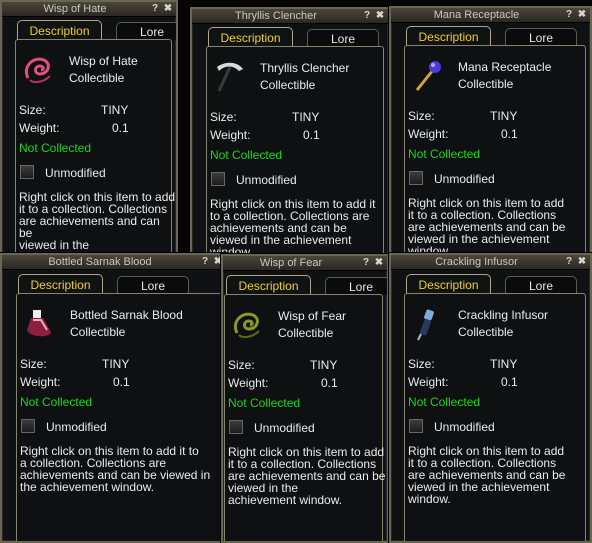  What do you see at coordinates (39, 323) in the screenshot?
I see `bottle-icon` at bounding box center [39, 323].